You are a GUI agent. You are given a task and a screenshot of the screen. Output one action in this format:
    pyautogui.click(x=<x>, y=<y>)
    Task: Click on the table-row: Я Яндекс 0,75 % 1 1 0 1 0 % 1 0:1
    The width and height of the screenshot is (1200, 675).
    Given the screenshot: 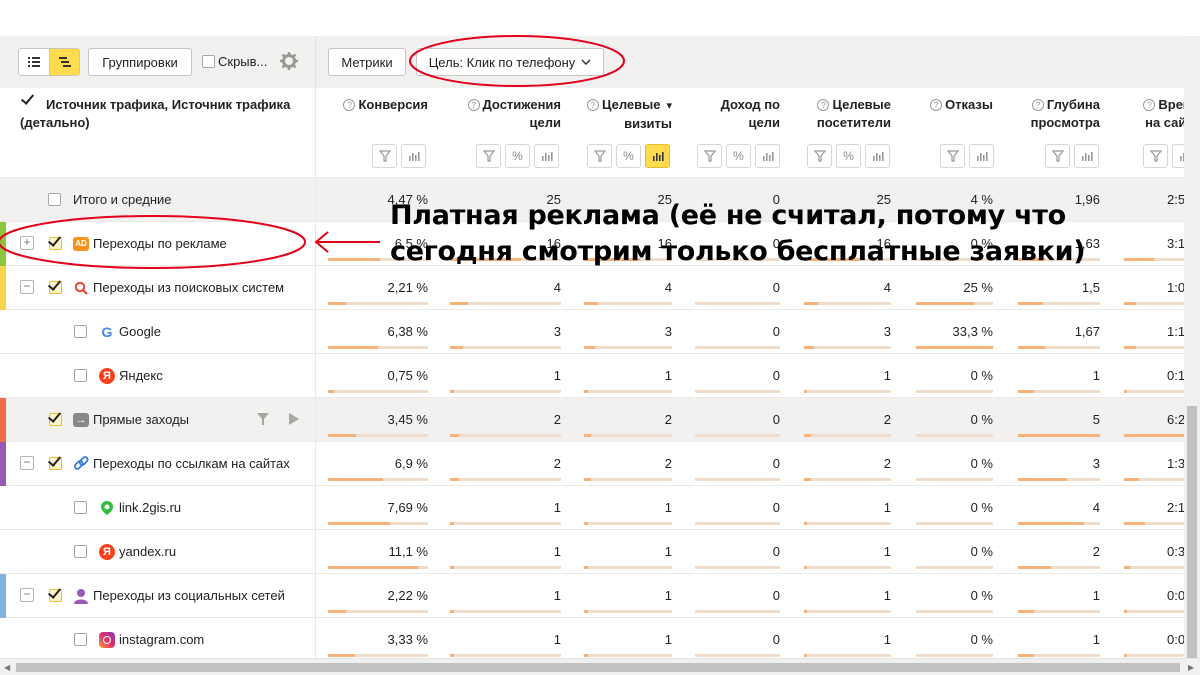 What is the action you would take?
    pyautogui.click(x=600, y=376)
    